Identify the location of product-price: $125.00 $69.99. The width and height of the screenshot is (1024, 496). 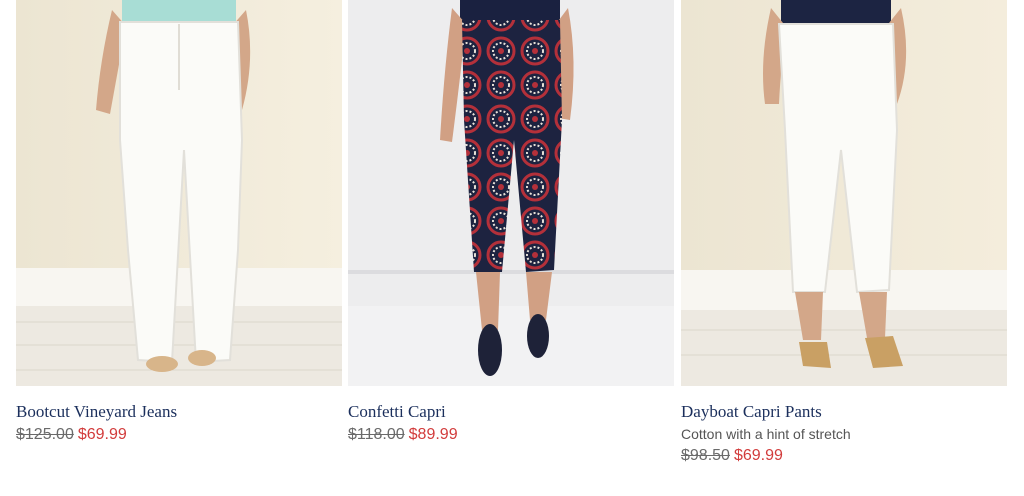
(179, 435).